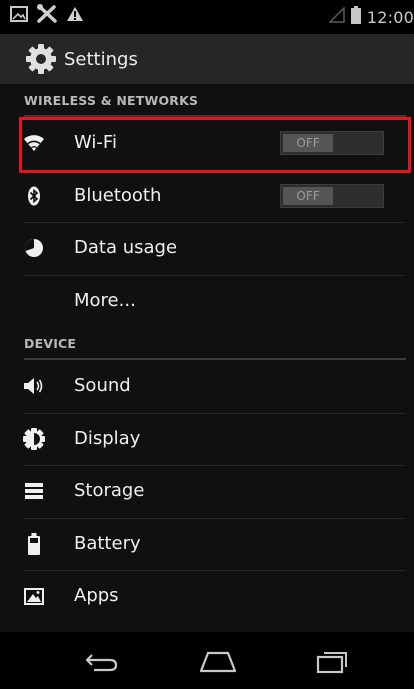  What do you see at coordinates (207, 596) in the screenshot?
I see `settings-item-apps: Apps` at bounding box center [207, 596].